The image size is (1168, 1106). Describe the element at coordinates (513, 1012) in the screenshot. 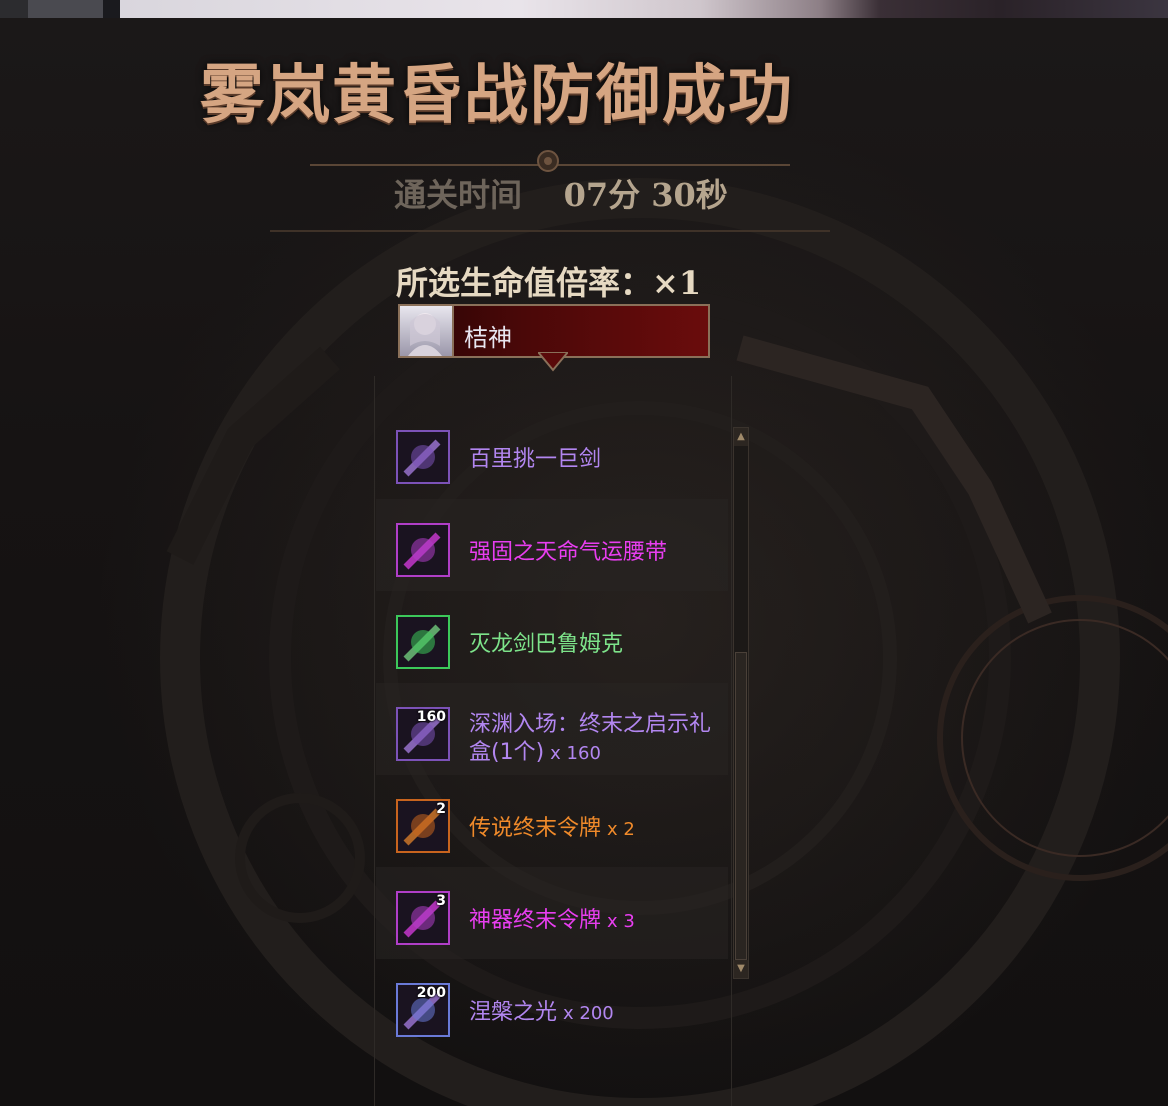

I see `reward-item-label: 涅槃之光` at that location.